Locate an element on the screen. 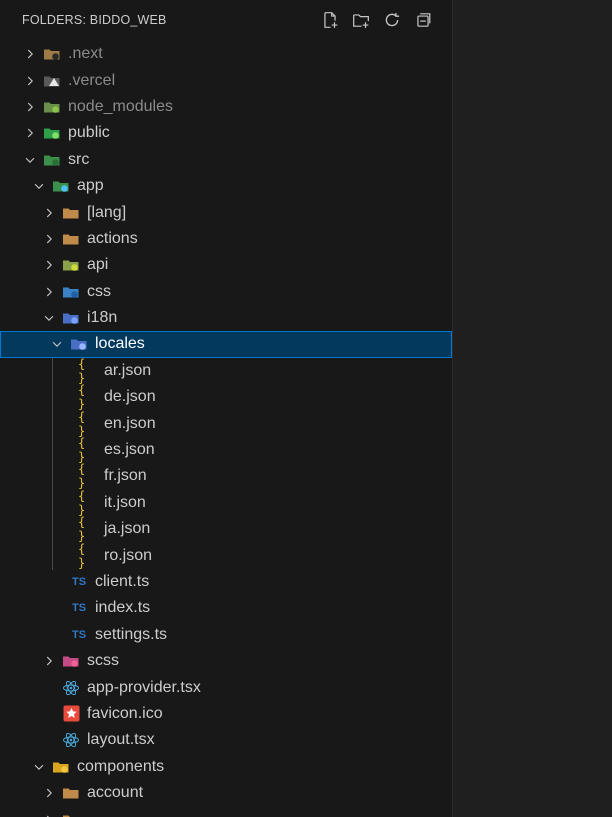 This screenshot has height=817, width=612. new-file-button is located at coordinates (330, 20).